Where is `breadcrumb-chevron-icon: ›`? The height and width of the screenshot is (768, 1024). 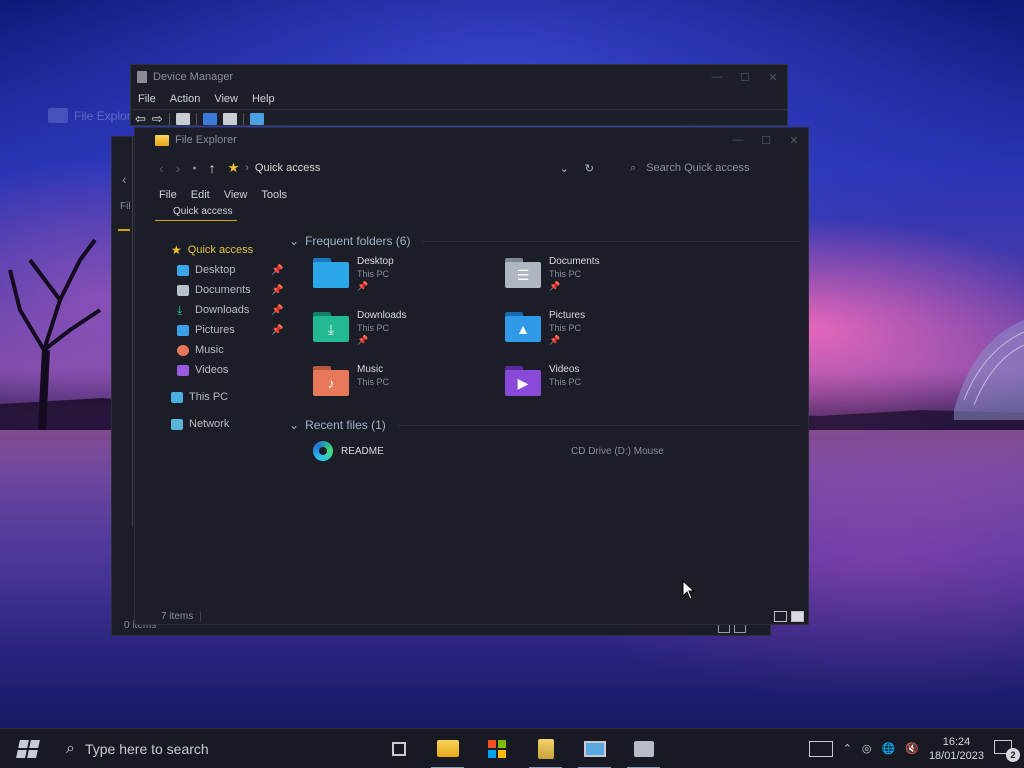 breadcrumb-chevron-icon: › is located at coordinates (247, 168).